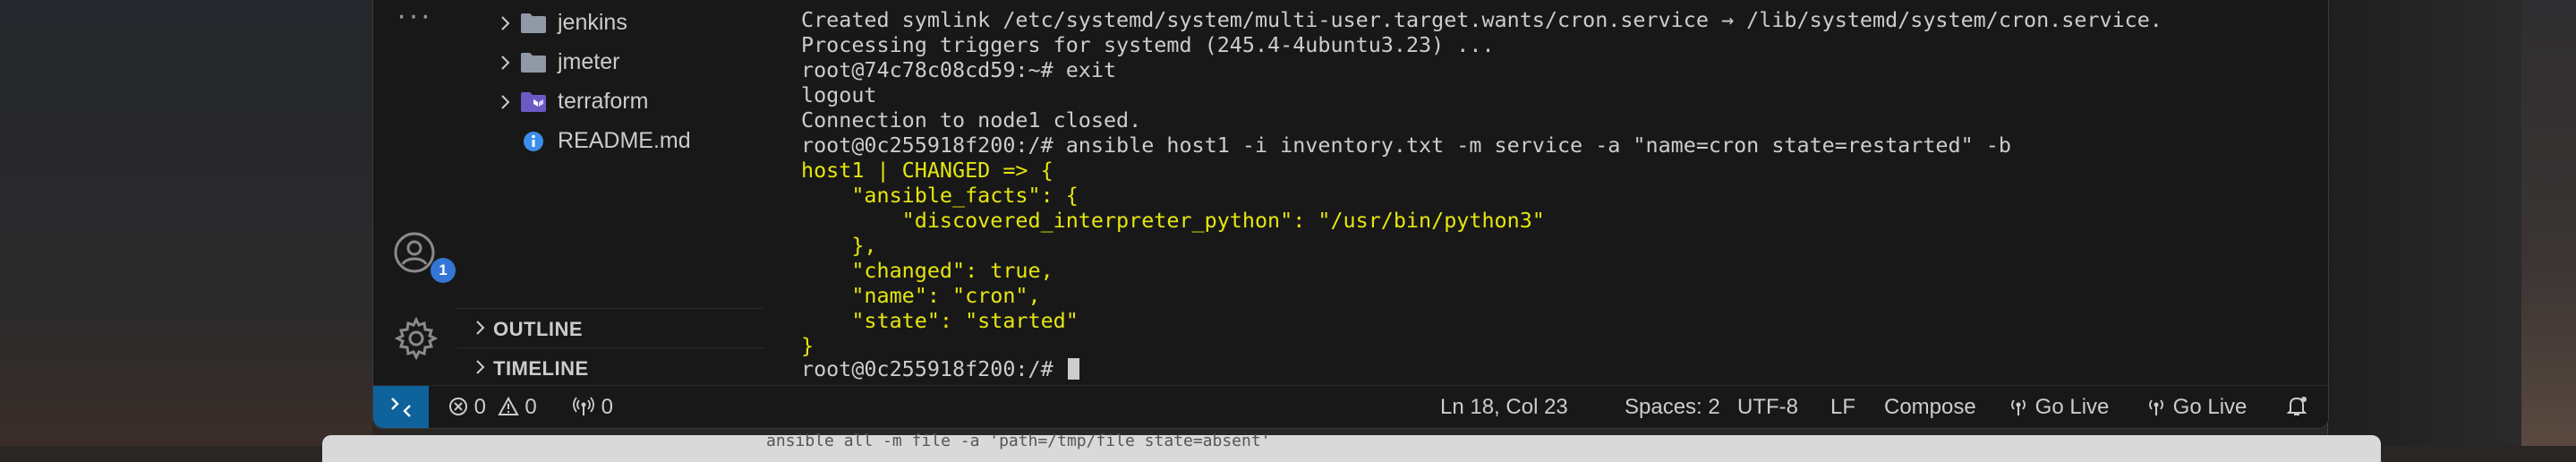 The image size is (2576, 462). Describe the element at coordinates (443, 270) in the screenshot. I see `accounts-badge: 1` at that location.